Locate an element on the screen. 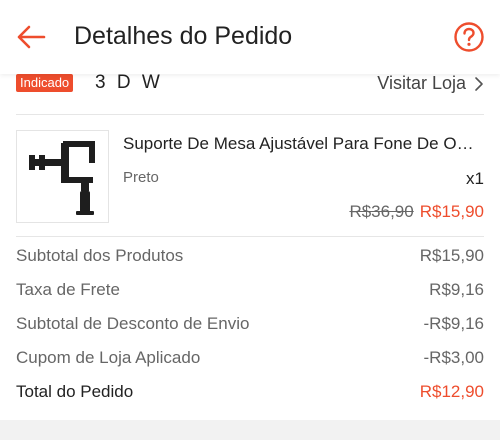  original-price: R$36,90 is located at coordinates (381, 211).